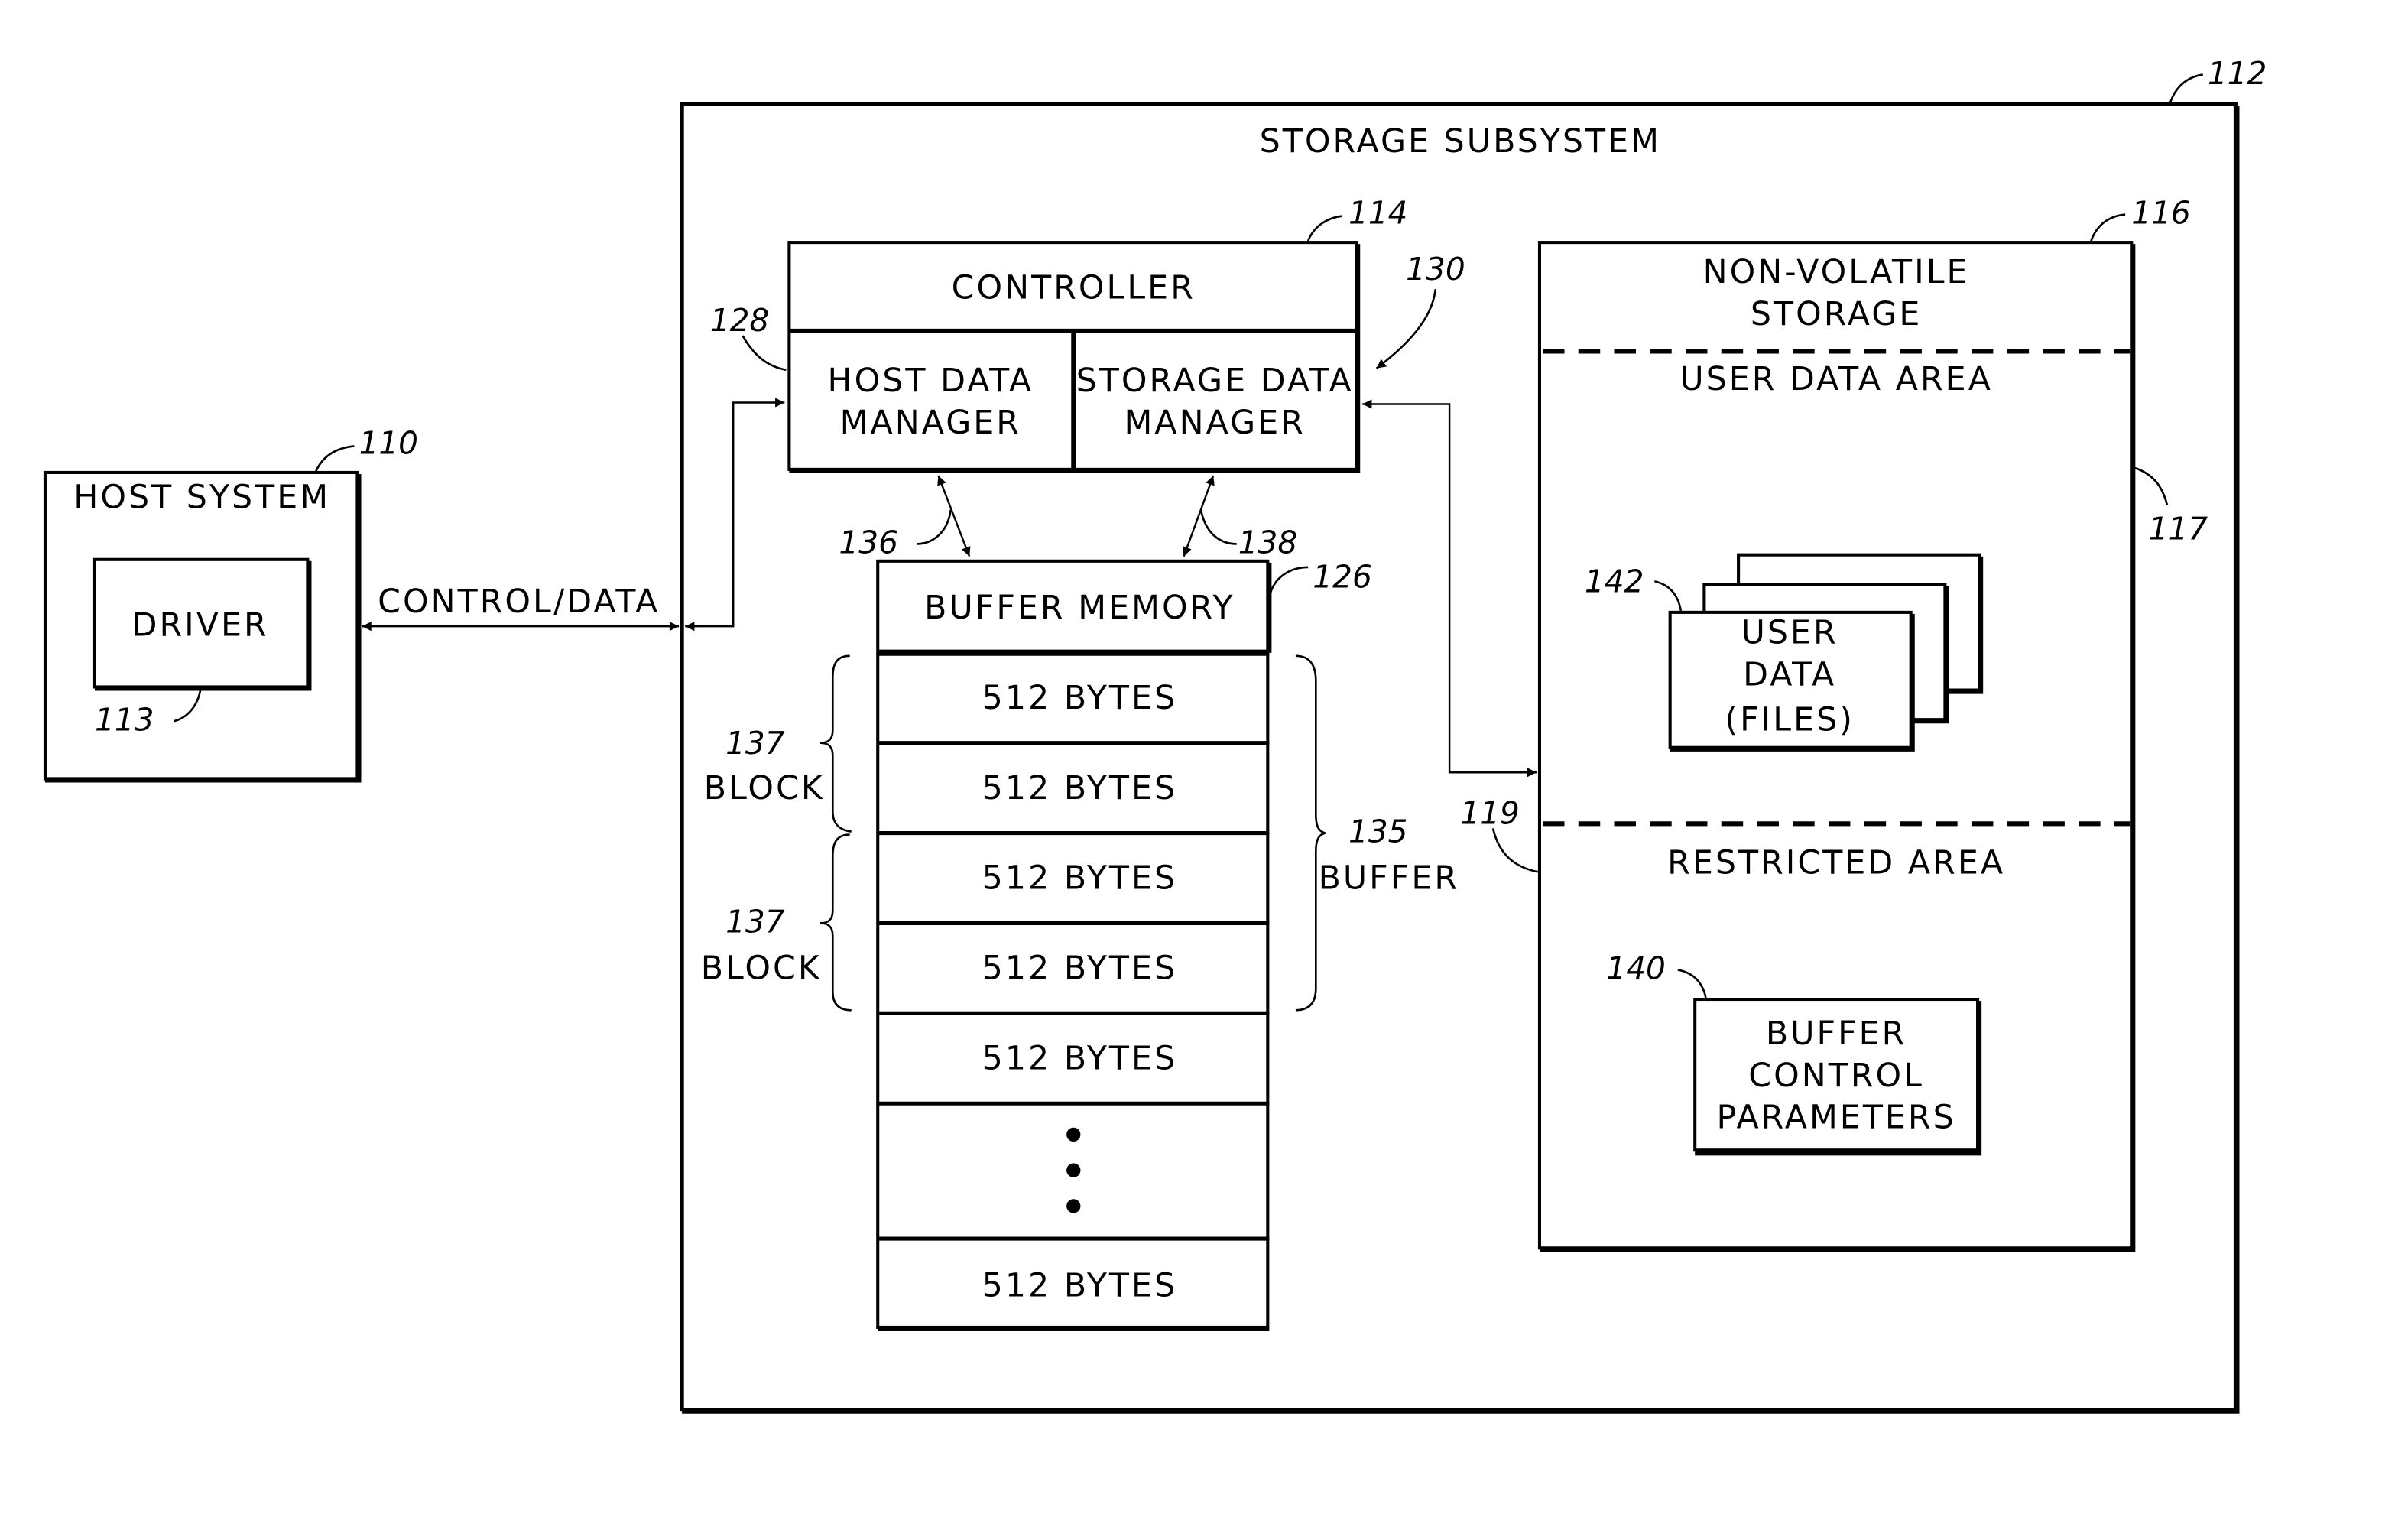 This screenshot has height=1520, width=2408. What do you see at coordinates (1461, 141) in the screenshot?
I see `storage-subsystem-title: STORAGE SUBSYSTEM` at bounding box center [1461, 141].